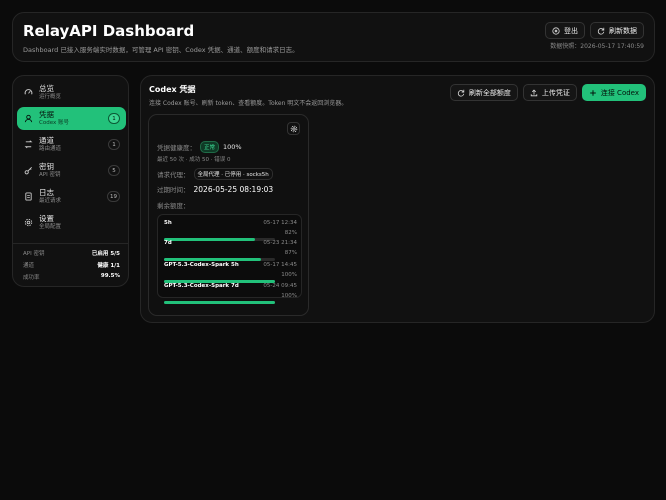  What do you see at coordinates (46, 167) in the screenshot?
I see `sidebar-item-label: 密钥` at bounding box center [46, 167].